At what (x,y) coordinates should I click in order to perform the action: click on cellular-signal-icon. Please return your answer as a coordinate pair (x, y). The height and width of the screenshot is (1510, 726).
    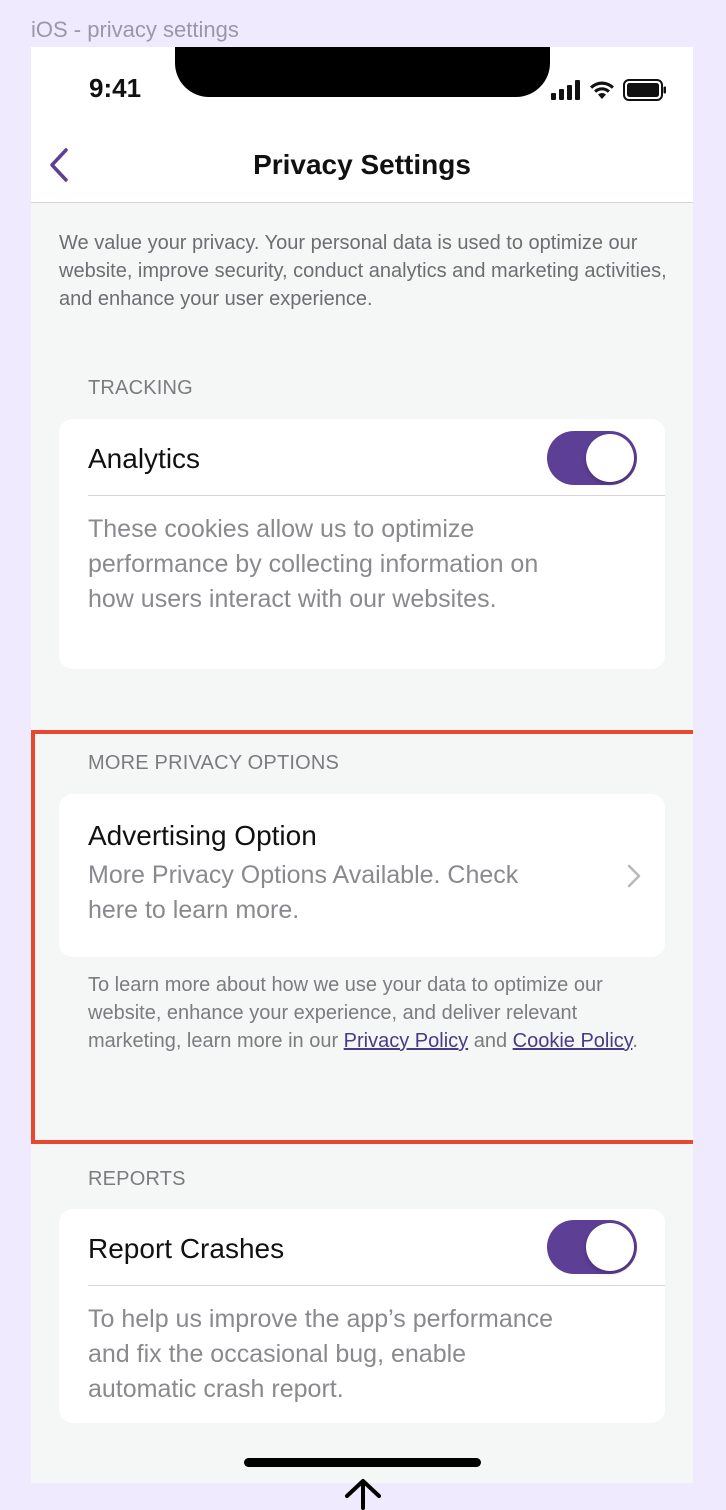
    Looking at the image, I should click on (565, 90).